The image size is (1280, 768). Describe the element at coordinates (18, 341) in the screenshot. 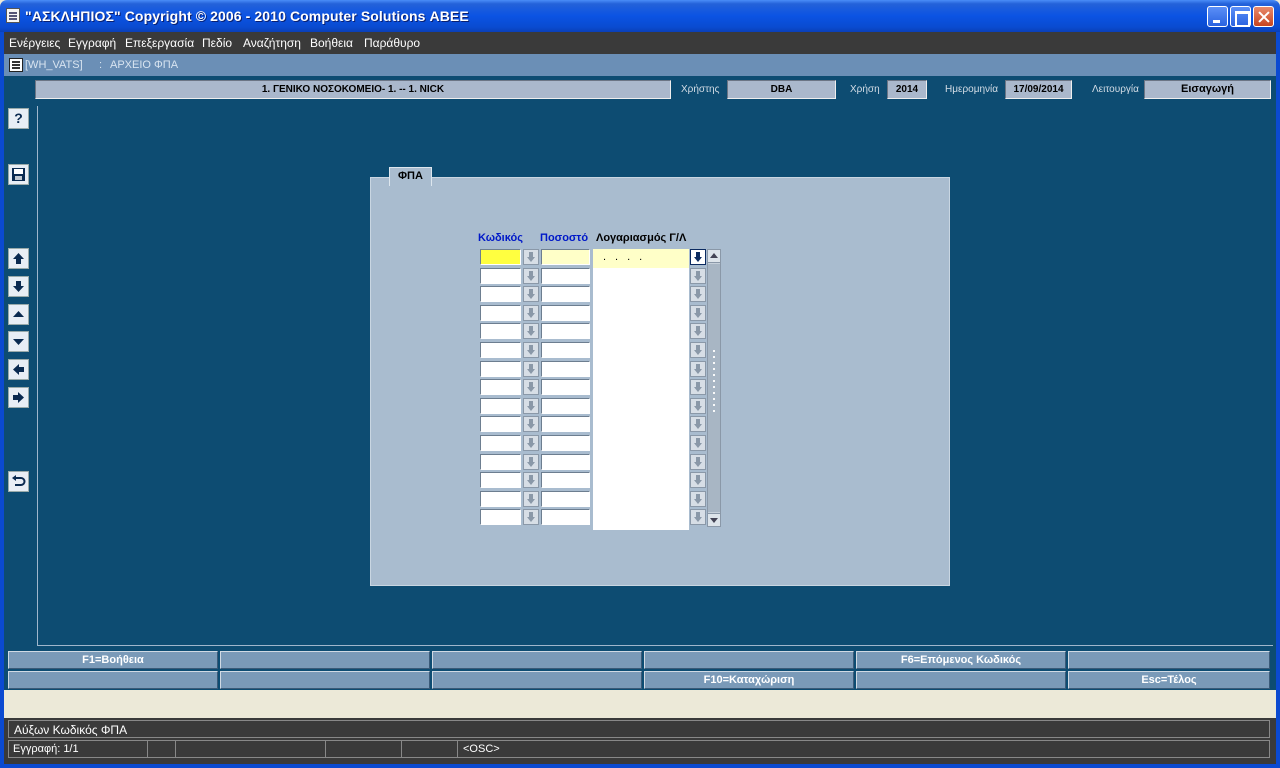

I see `next-record-button` at that location.